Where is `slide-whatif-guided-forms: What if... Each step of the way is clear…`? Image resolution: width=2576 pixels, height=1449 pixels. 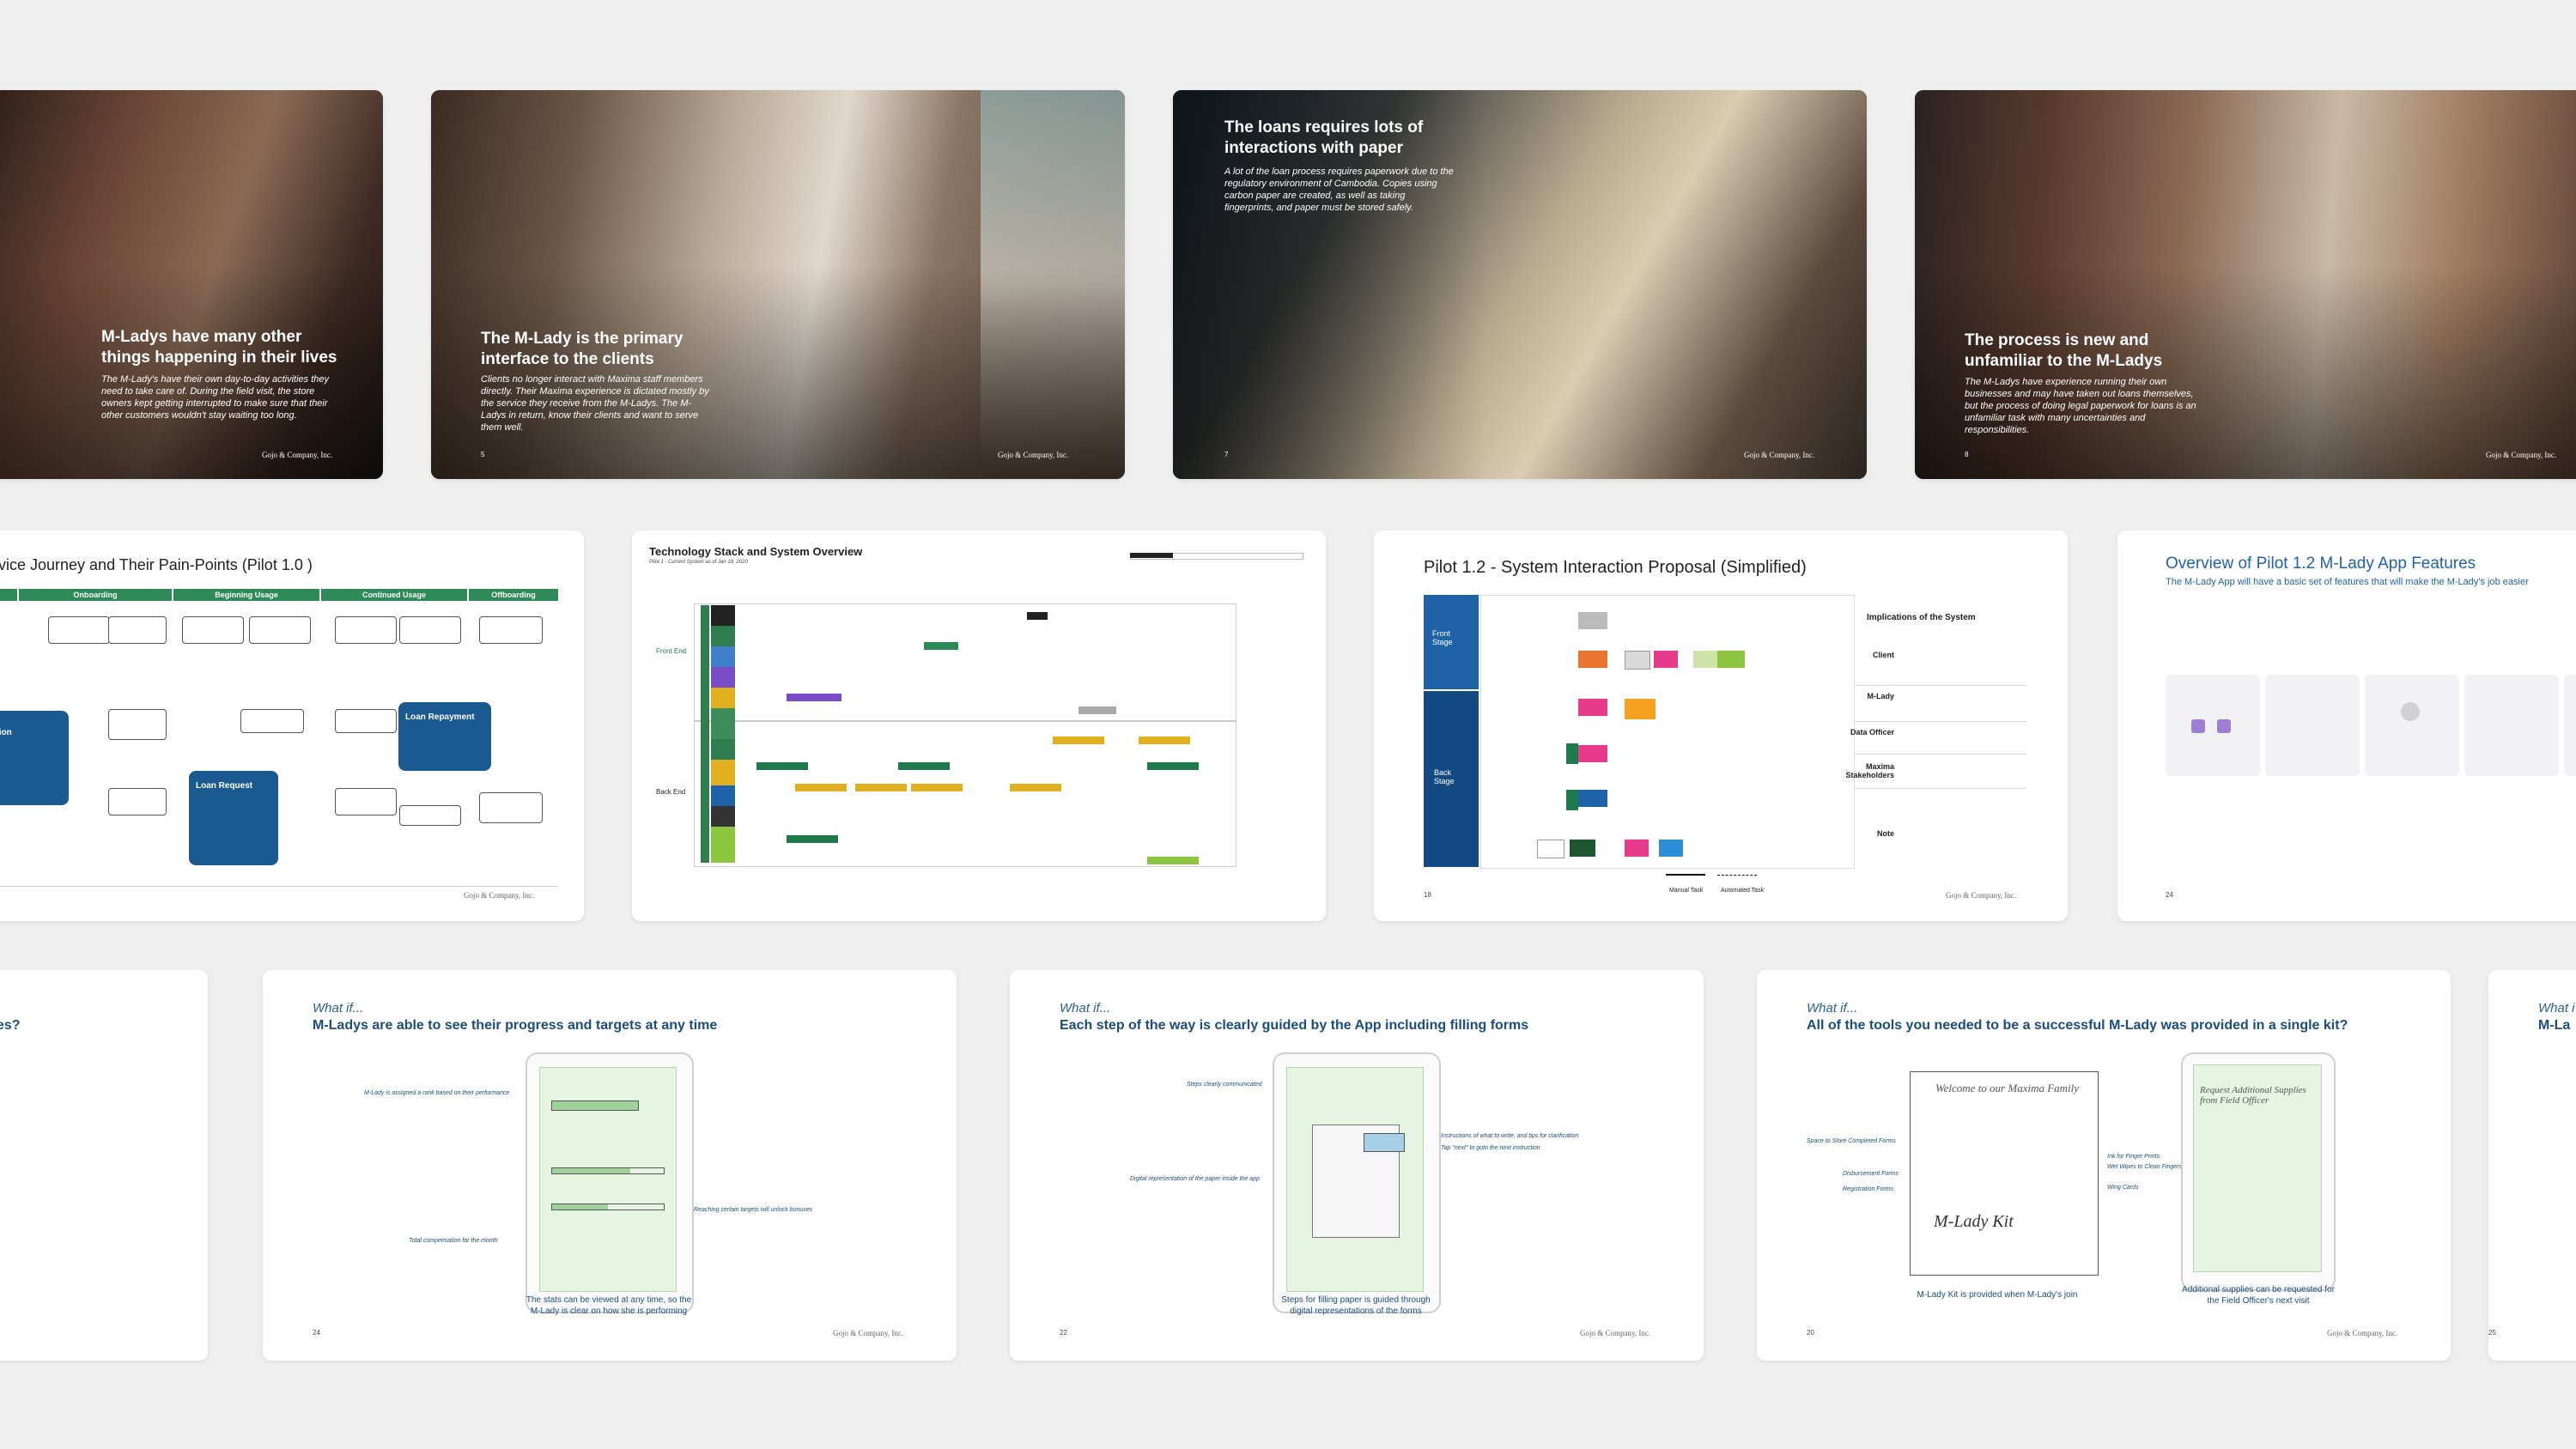
slide-whatif-guided-forms: What if... Each step of the way is clear… is located at coordinates (1357, 1165).